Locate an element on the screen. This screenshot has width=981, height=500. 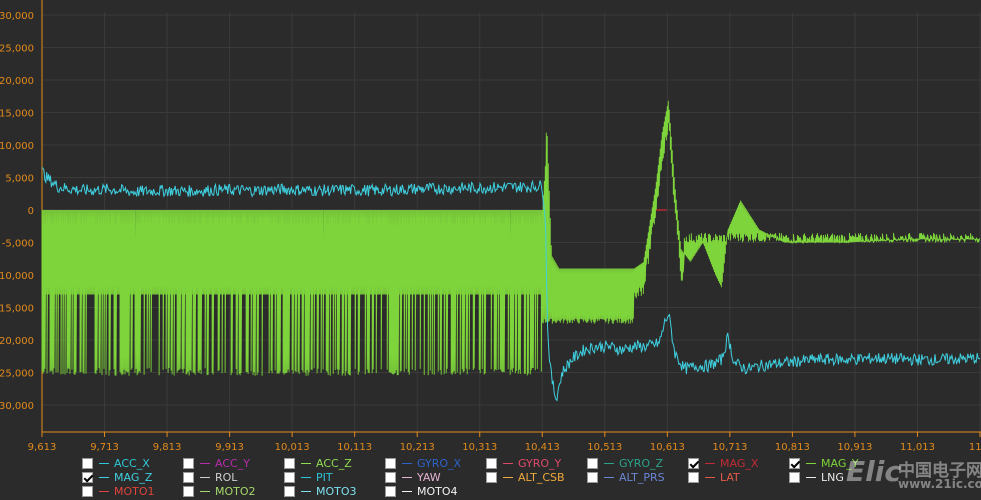
legend-item-alt-csb: ALT_CSB is located at coordinates (525, 477).